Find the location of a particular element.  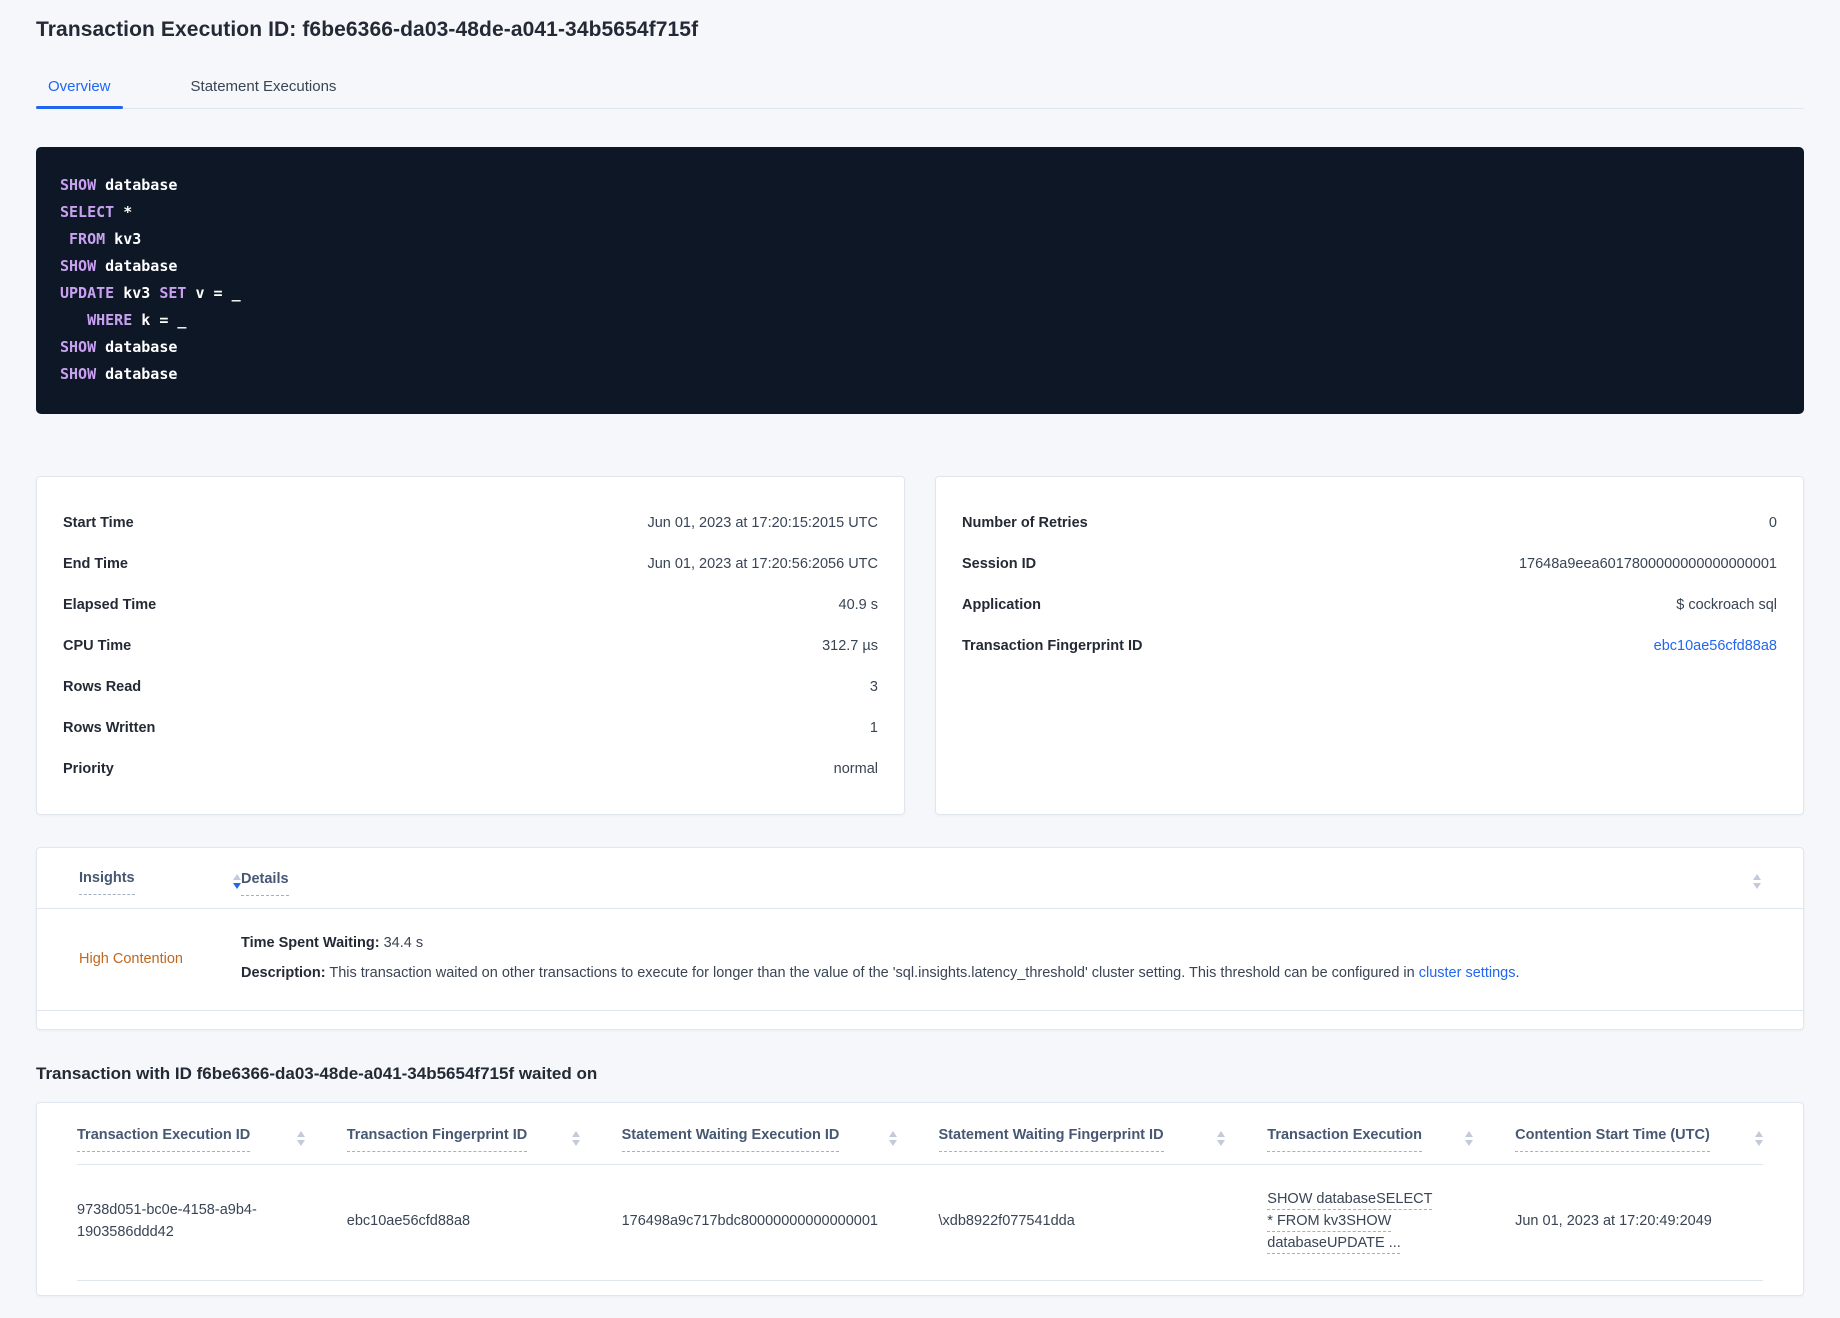

session-id-value: 17648a9eea6017800000000000000001 is located at coordinates (1647, 563).